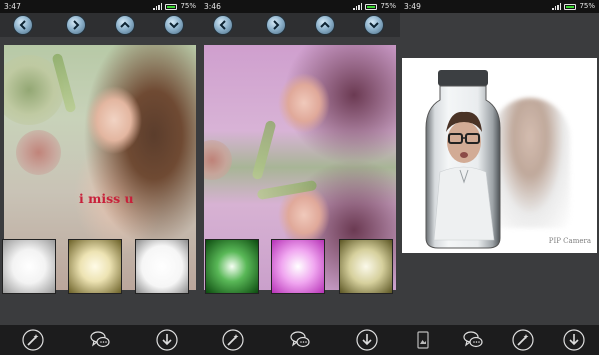 The width and height of the screenshot is (599, 355). I want to click on gallery-button, so click(423, 340).